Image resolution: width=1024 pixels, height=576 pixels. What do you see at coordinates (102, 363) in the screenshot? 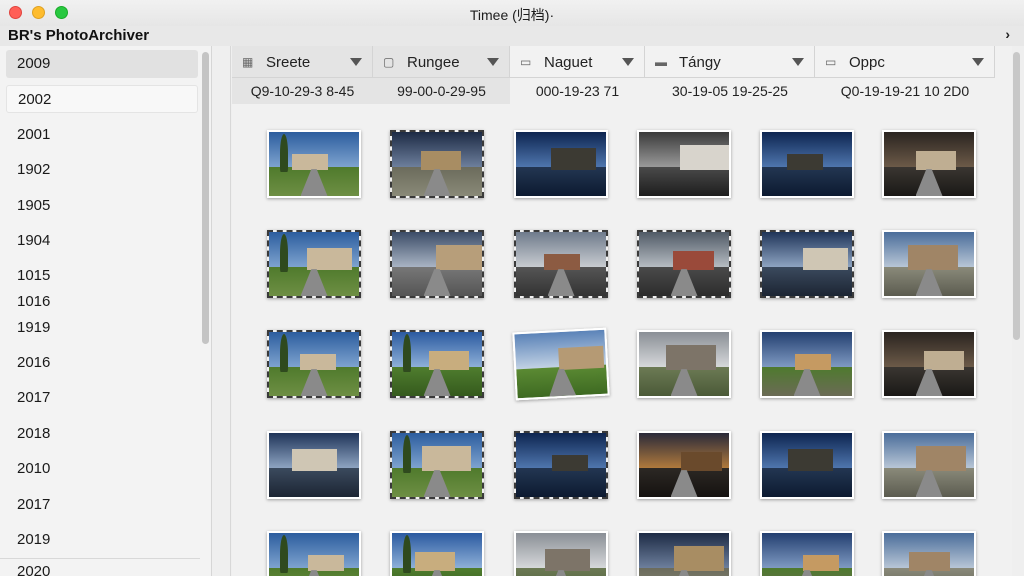
I see `sidebar-item-year: 2016` at bounding box center [102, 363].